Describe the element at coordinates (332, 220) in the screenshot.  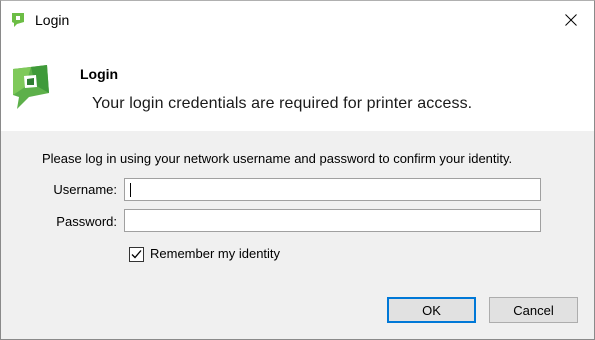
I see `password-input` at that location.